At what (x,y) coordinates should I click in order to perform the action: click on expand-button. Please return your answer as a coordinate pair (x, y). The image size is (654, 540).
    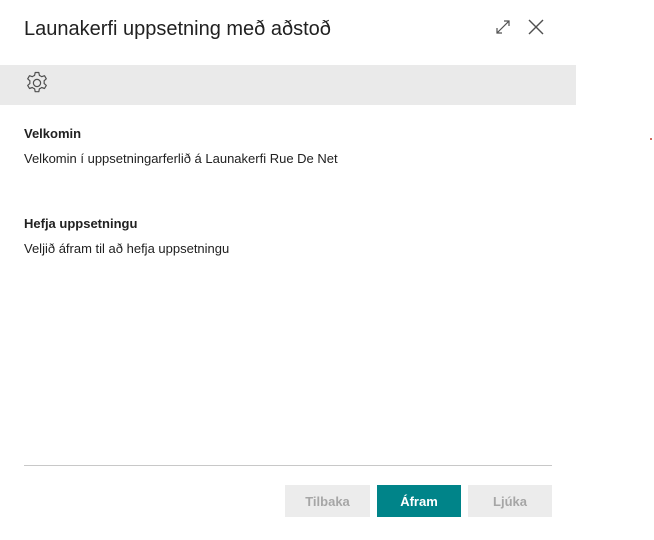
    Looking at the image, I should click on (503, 29).